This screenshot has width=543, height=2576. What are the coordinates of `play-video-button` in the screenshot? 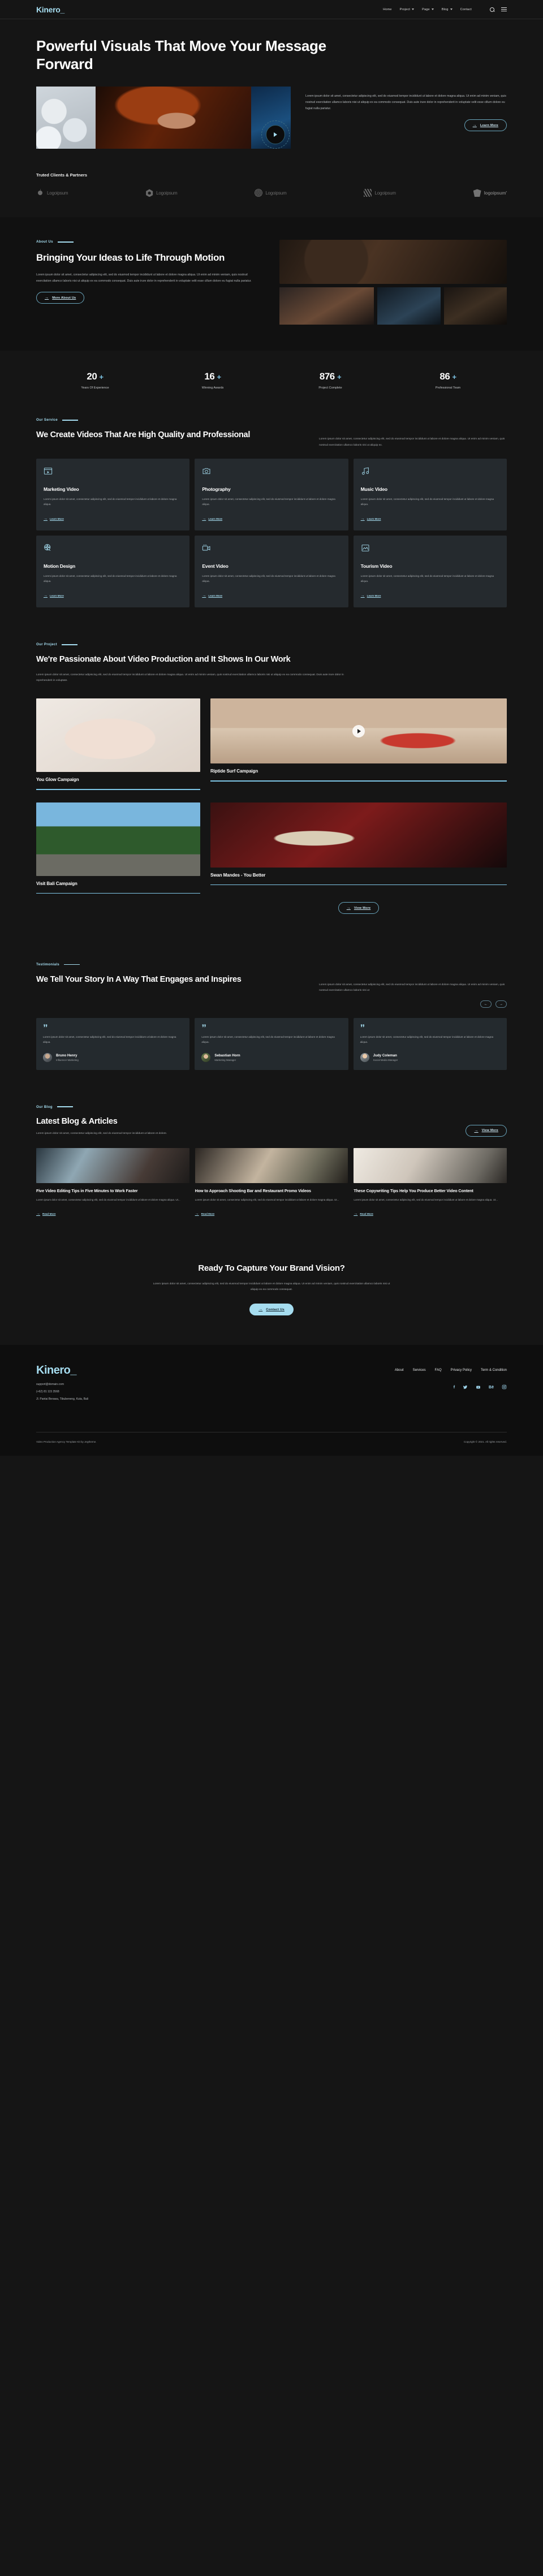 It's located at (358, 730).